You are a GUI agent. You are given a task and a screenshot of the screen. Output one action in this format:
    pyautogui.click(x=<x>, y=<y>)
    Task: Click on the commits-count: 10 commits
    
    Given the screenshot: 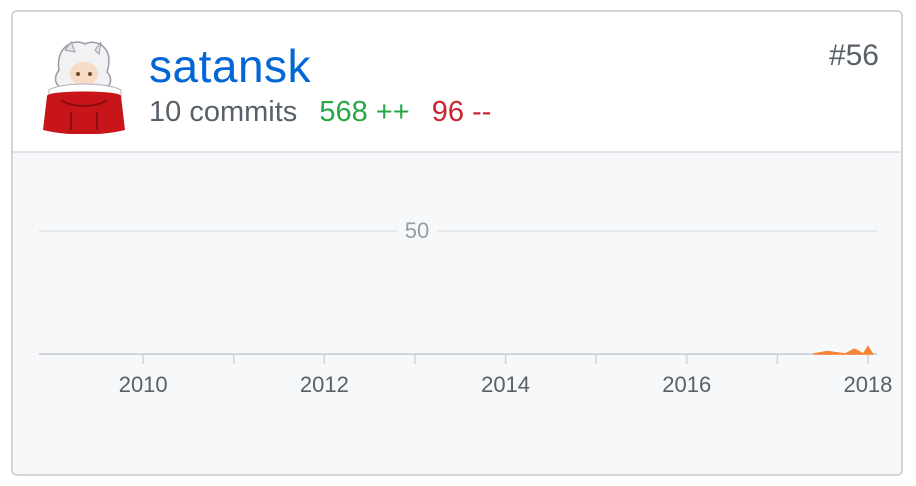 What is the action you would take?
    pyautogui.click(x=223, y=112)
    